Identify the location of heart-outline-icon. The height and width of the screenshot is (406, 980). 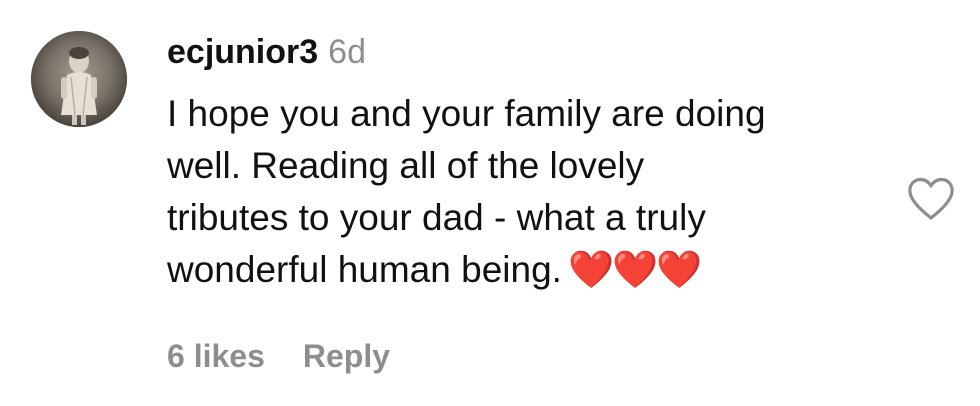
(931, 198).